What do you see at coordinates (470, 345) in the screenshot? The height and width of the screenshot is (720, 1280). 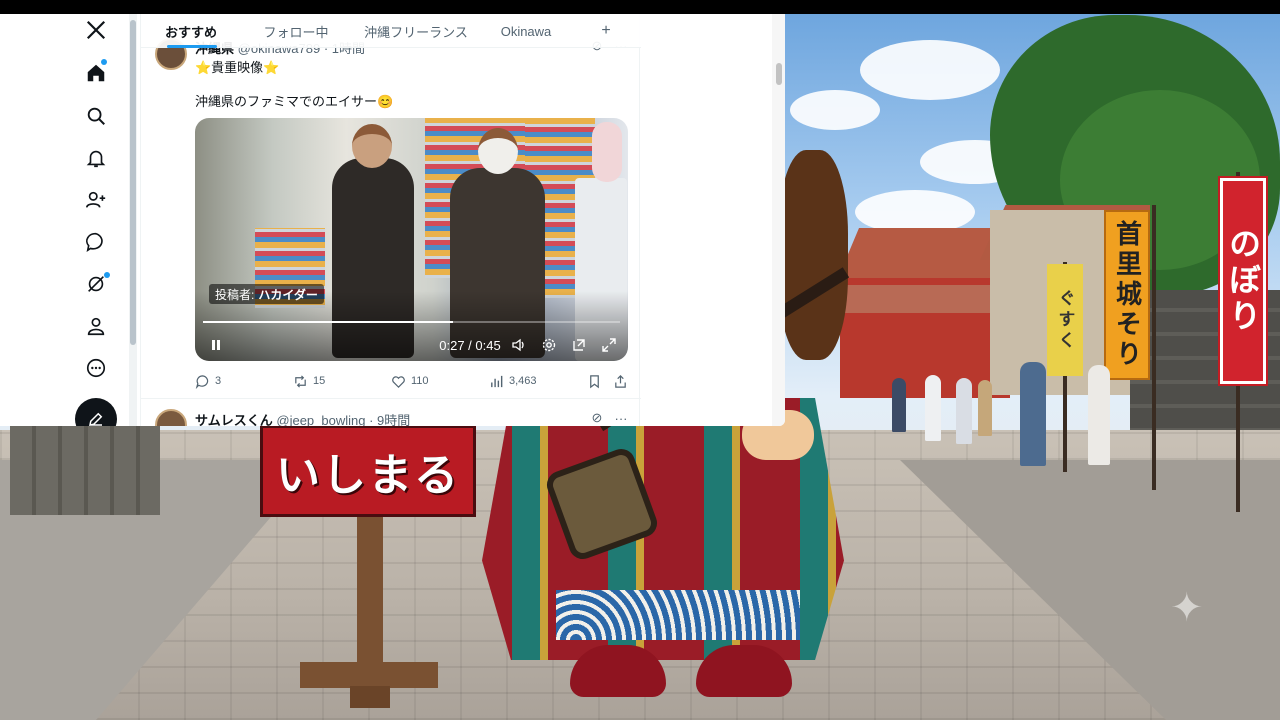 I see `video-time: 0:27 / 0:45` at bounding box center [470, 345].